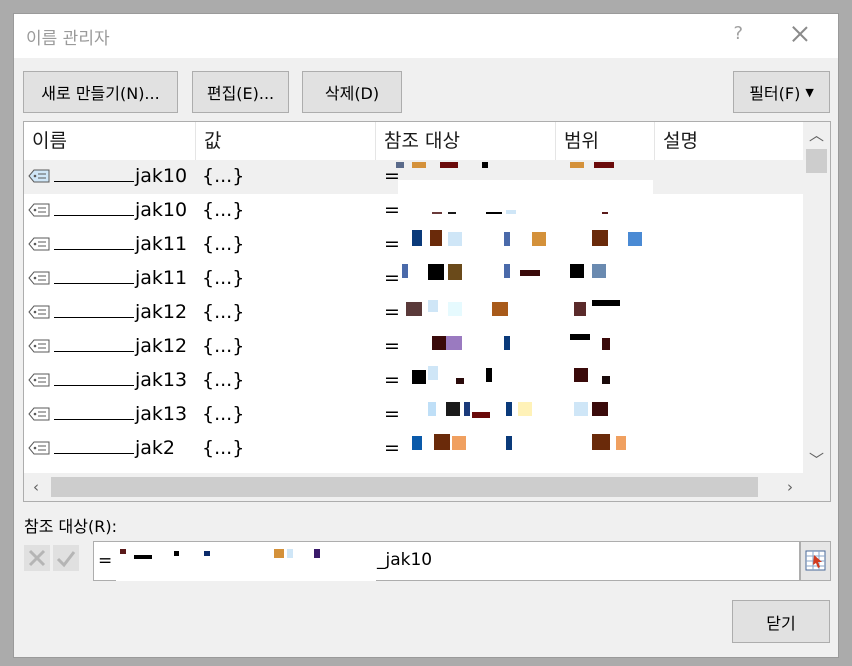 The width and height of the screenshot is (852, 666). I want to click on row-name: jak12, so click(120, 312).